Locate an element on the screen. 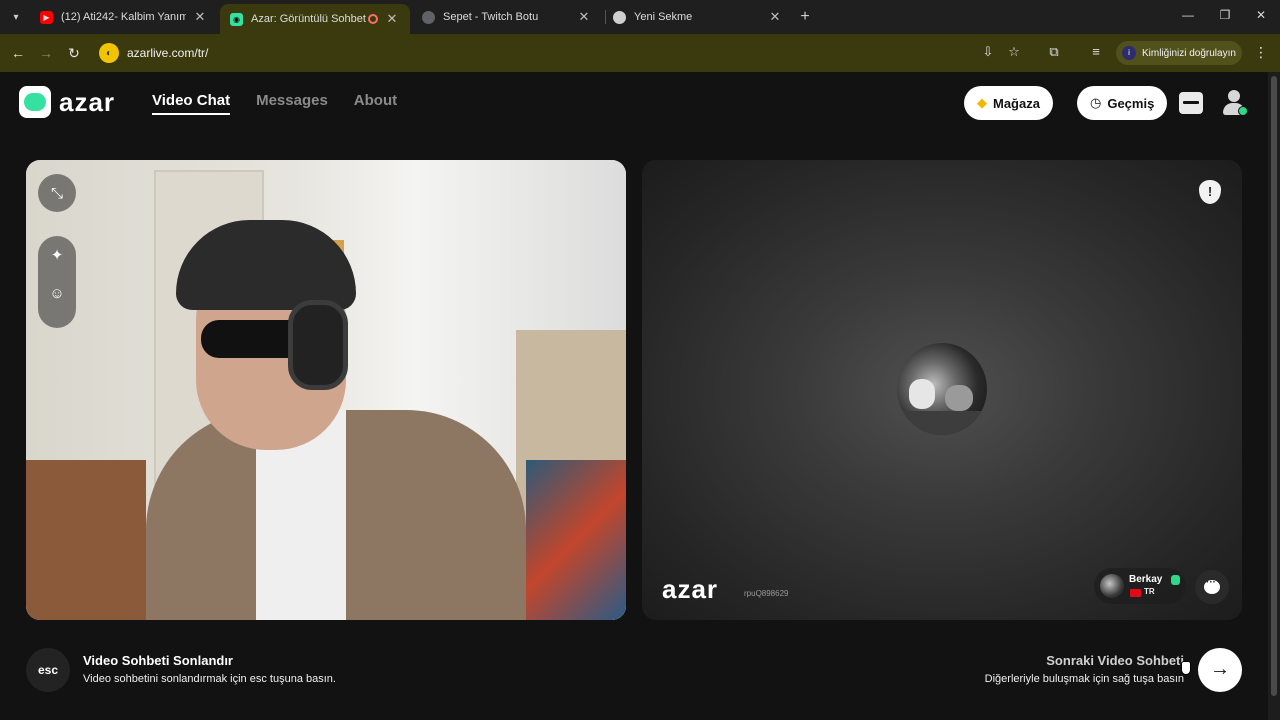  media-control-icon: ≡ is located at coordinates (1096, 51).